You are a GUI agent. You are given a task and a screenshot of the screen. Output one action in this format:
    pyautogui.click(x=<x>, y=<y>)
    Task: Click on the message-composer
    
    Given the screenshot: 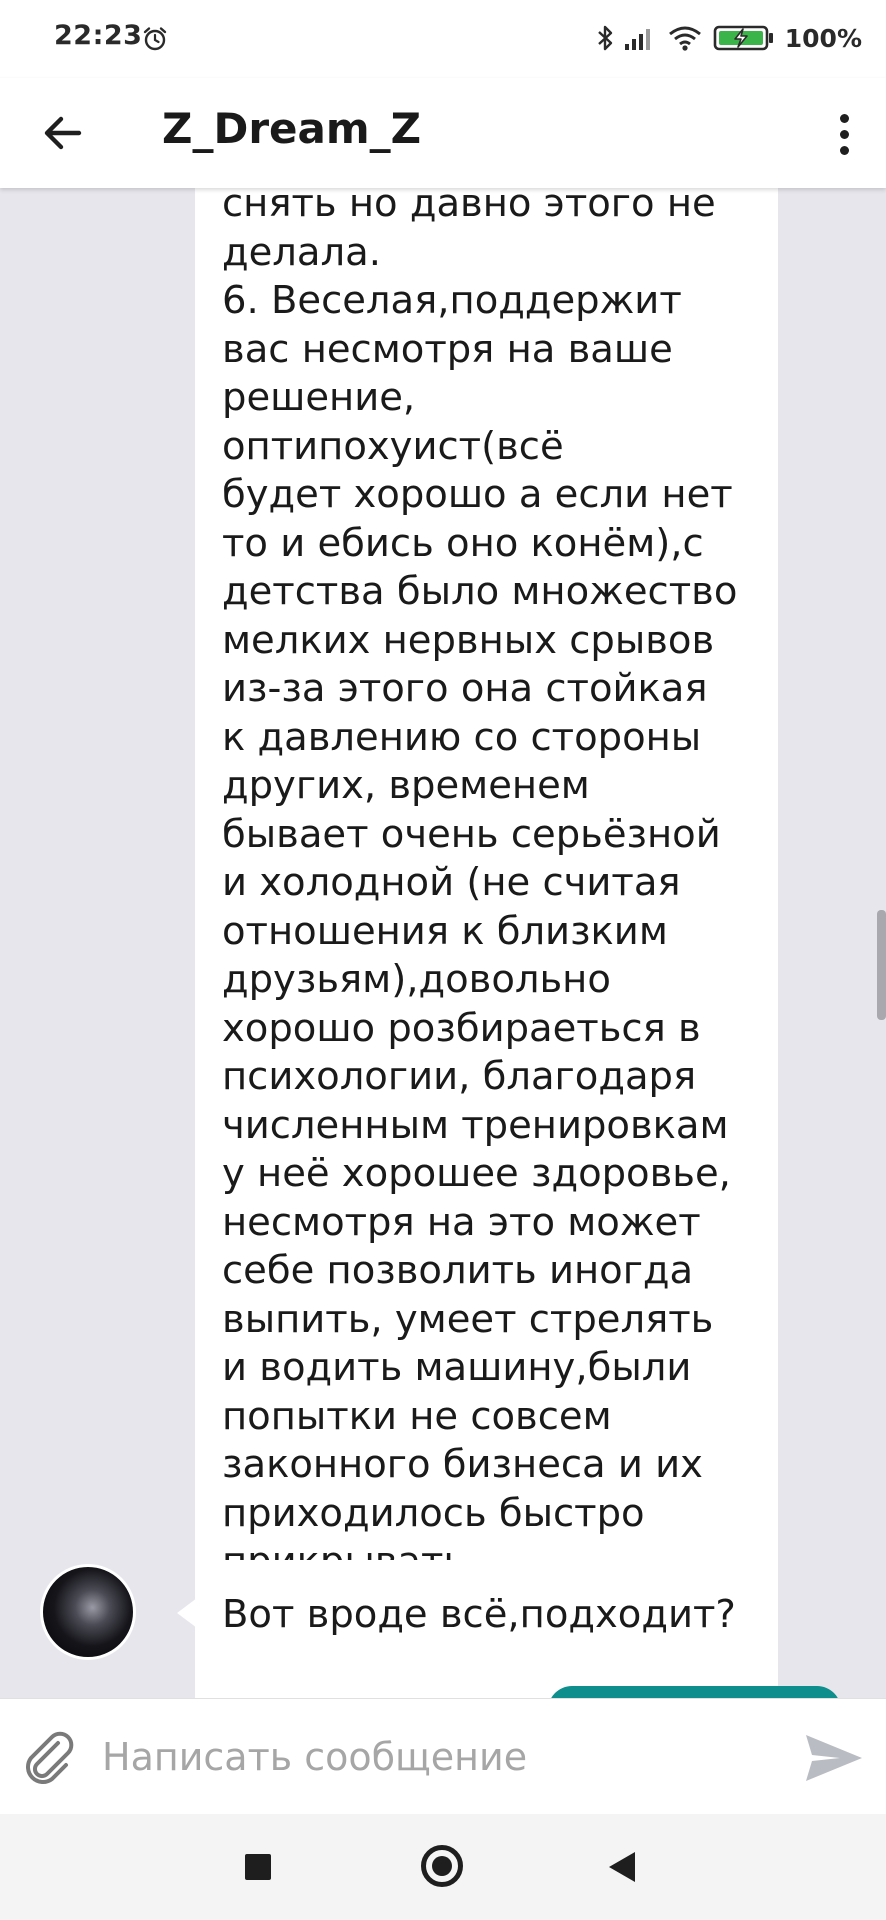 What is the action you would take?
    pyautogui.click(x=443, y=1756)
    